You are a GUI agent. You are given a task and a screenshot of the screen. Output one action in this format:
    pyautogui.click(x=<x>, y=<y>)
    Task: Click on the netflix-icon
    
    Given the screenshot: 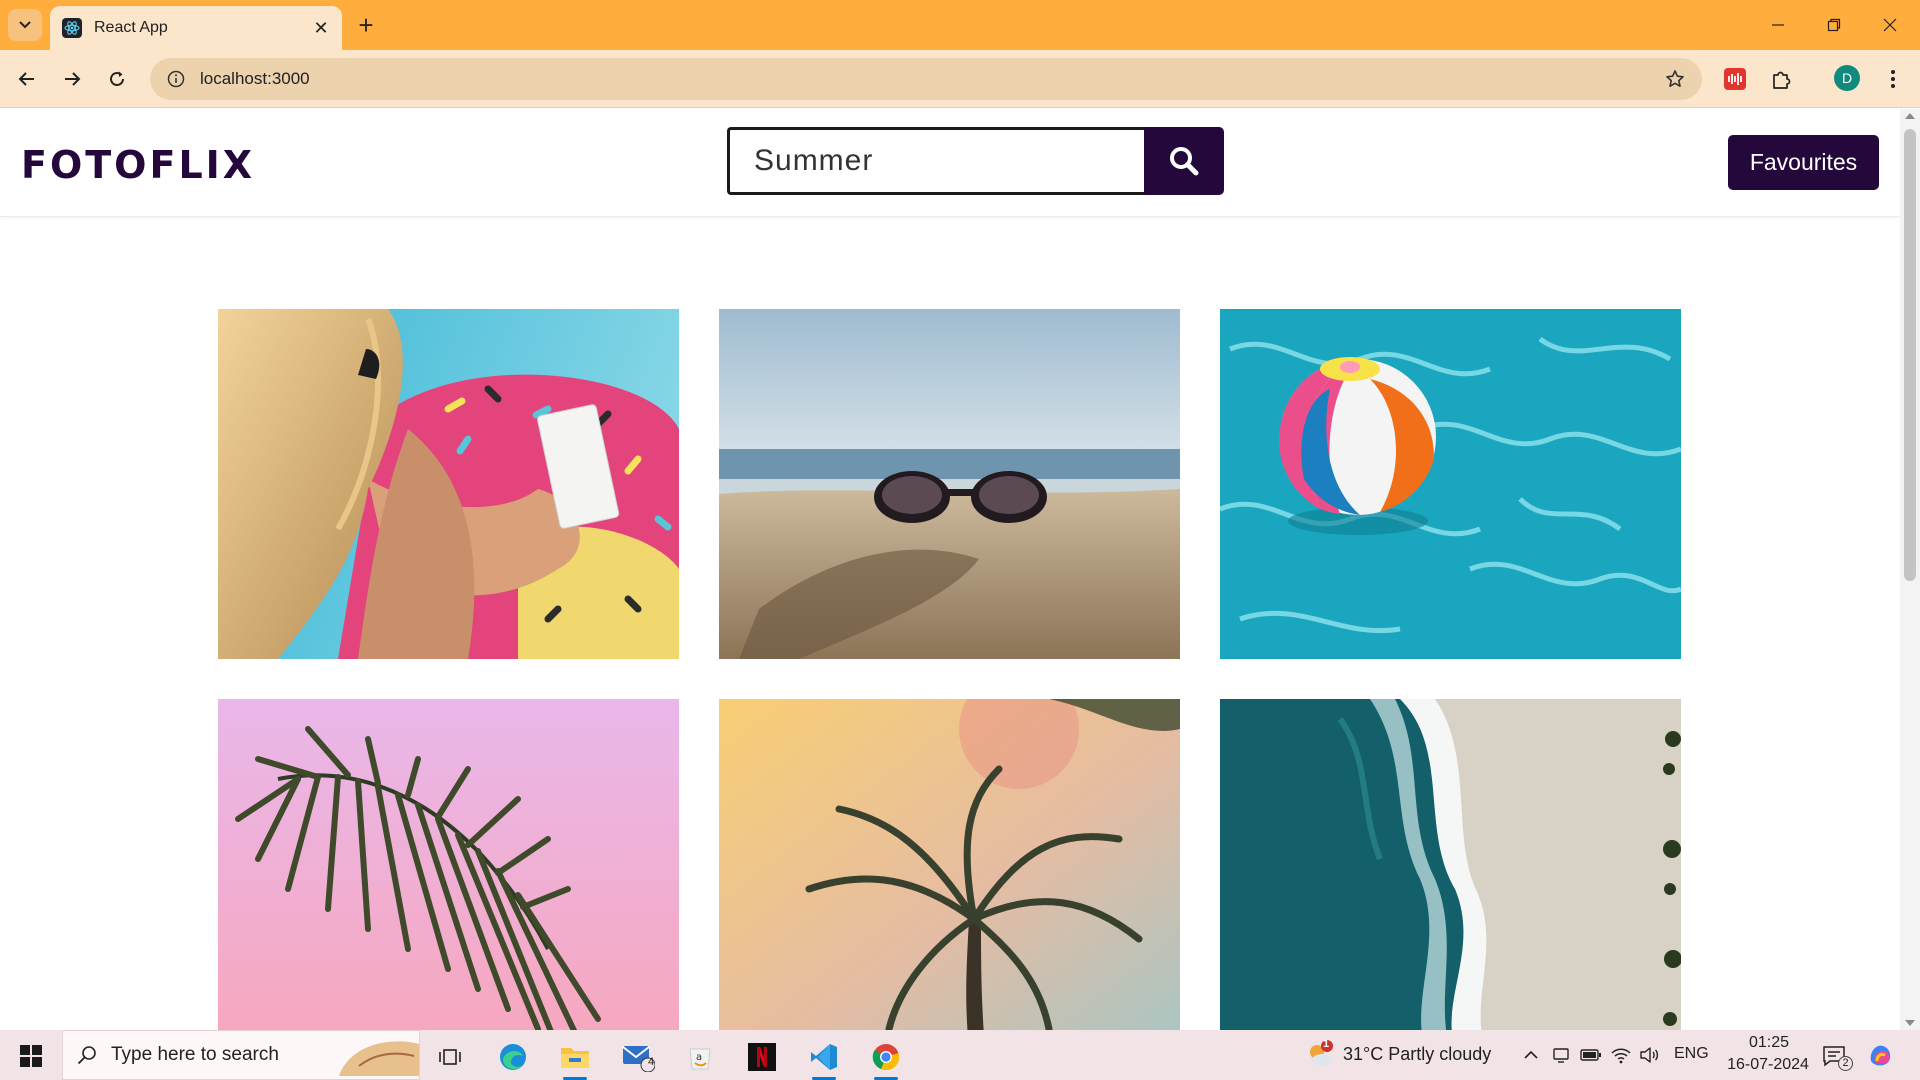 What is the action you would take?
    pyautogui.click(x=762, y=1057)
    